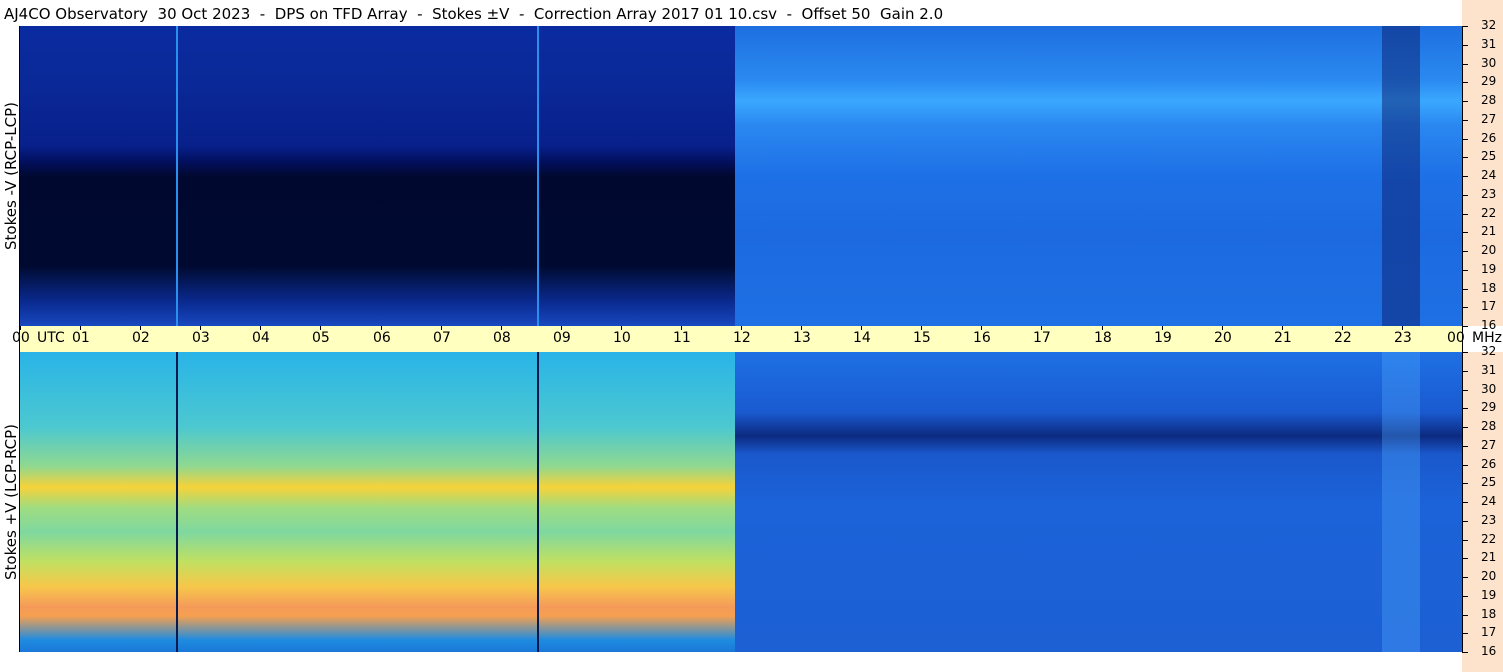  Describe the element at coordinates (141, 338) in the screenshot. I see `utc-tick-label: 02` at that location.